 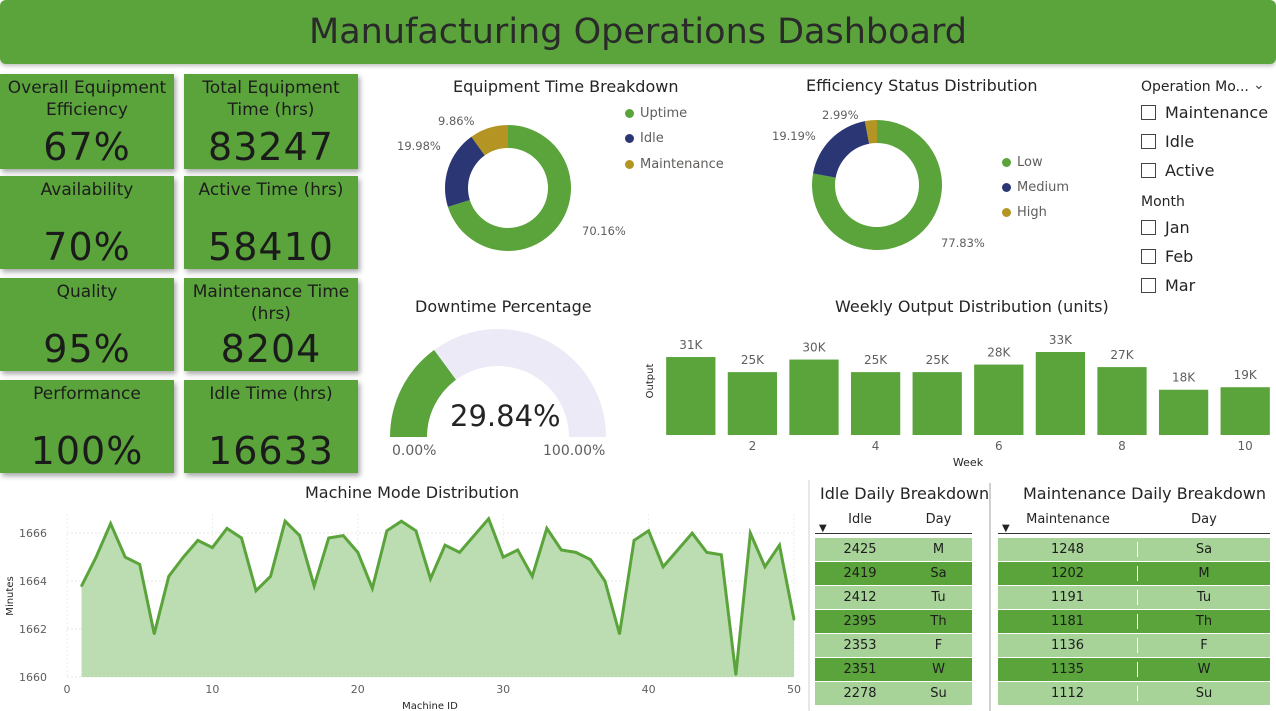 I want to click on table-row: 2412 Tu, so click(x=893, y=598).